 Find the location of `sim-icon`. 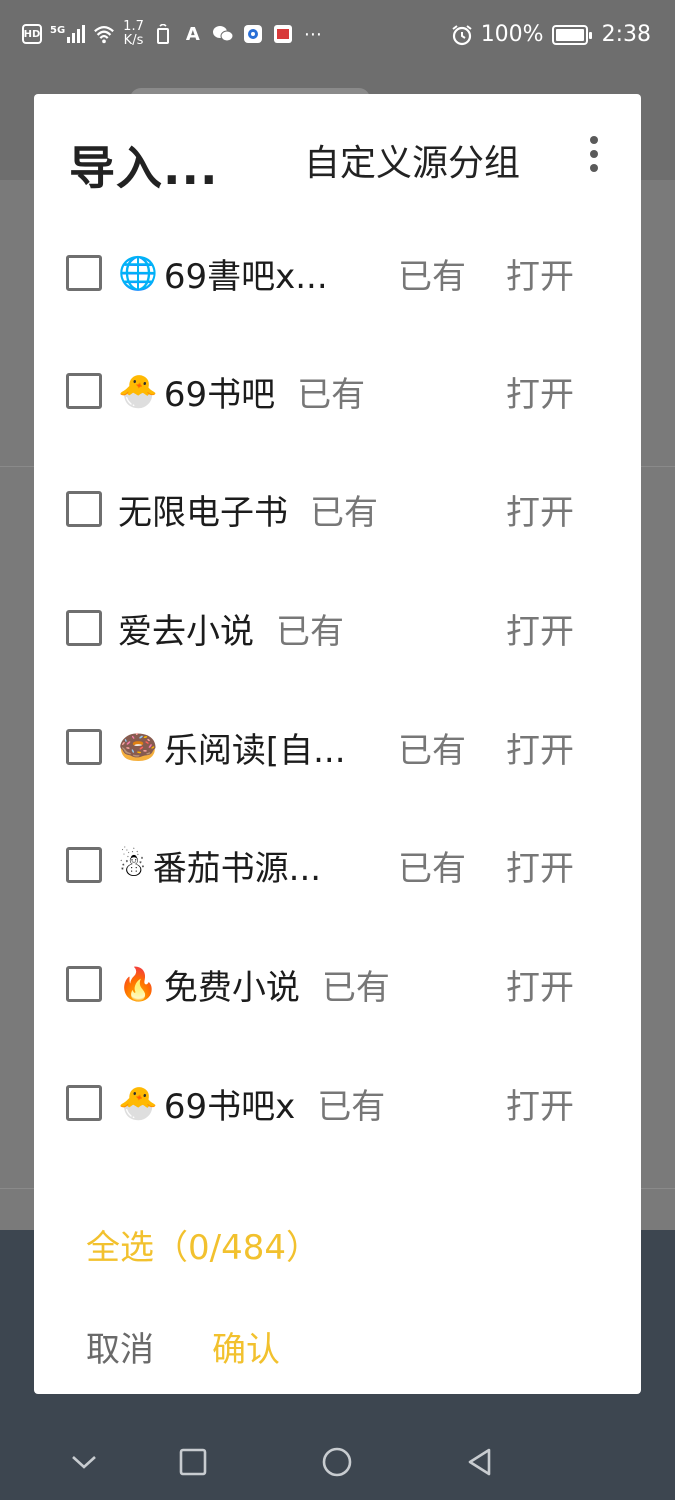

sim-icon is located at coordinates (163, 34).